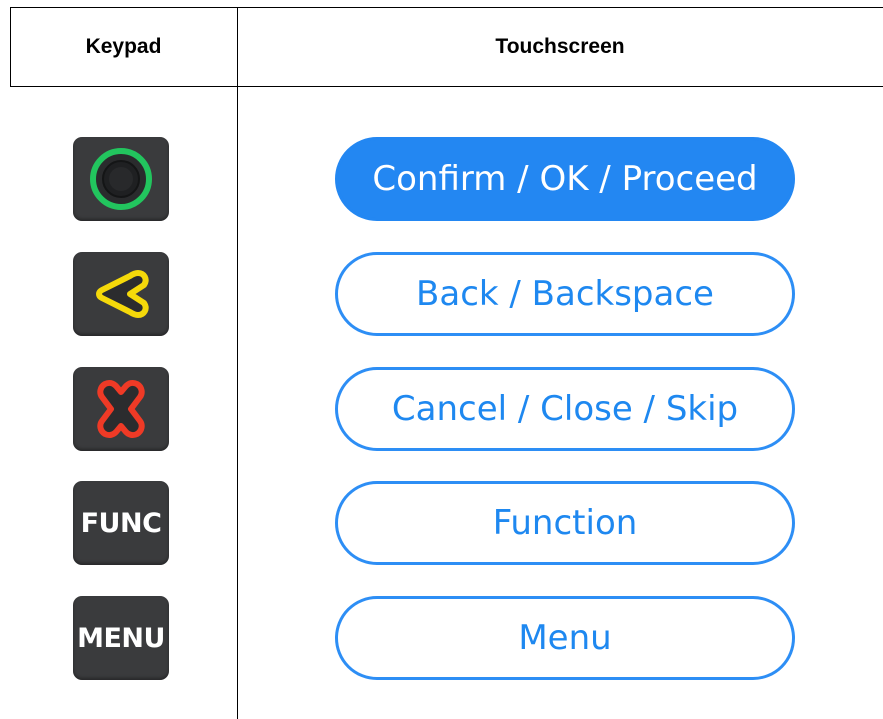 The width and height of the screenshot is (883, 719). I want to click on back-button: Back / Backspace, so click(565, 294).